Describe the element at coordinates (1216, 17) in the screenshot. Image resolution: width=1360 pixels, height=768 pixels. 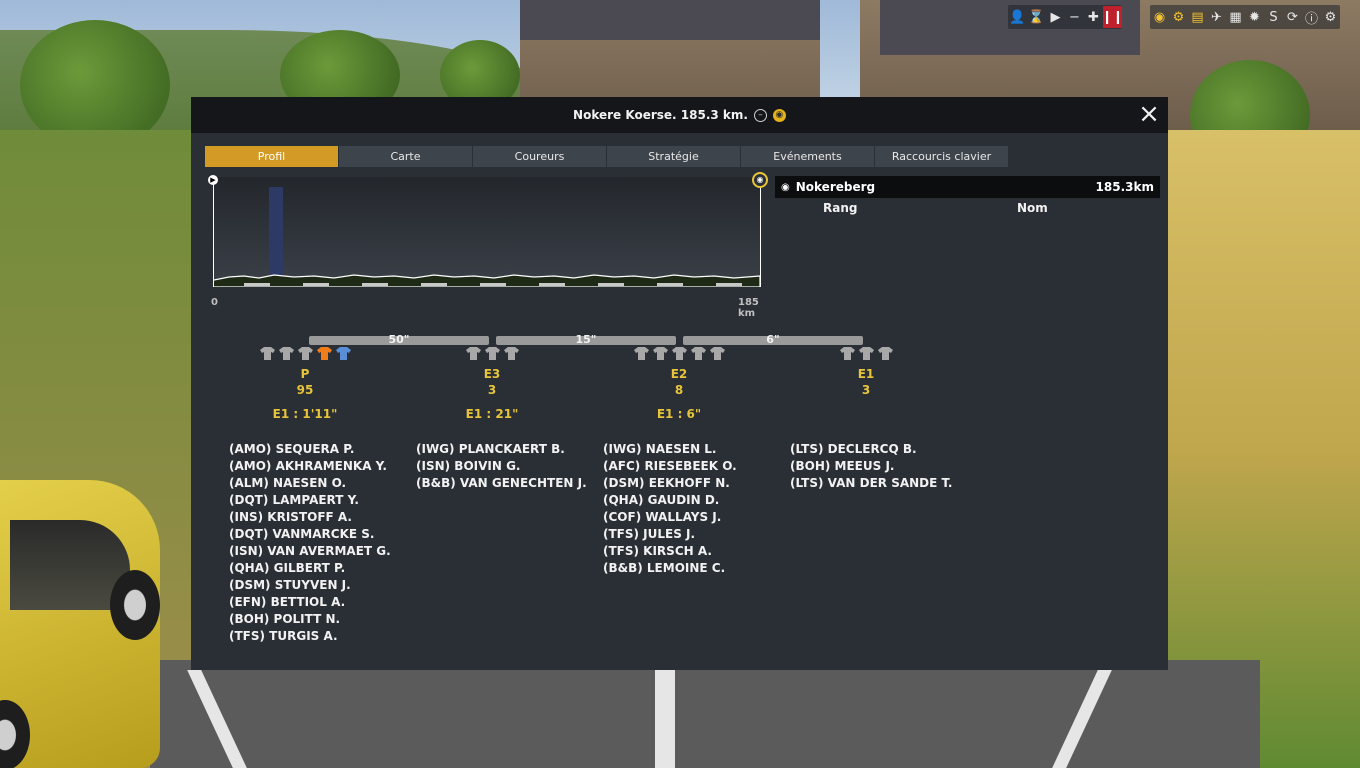
I see `helicopter-icon: ✈` at that location.